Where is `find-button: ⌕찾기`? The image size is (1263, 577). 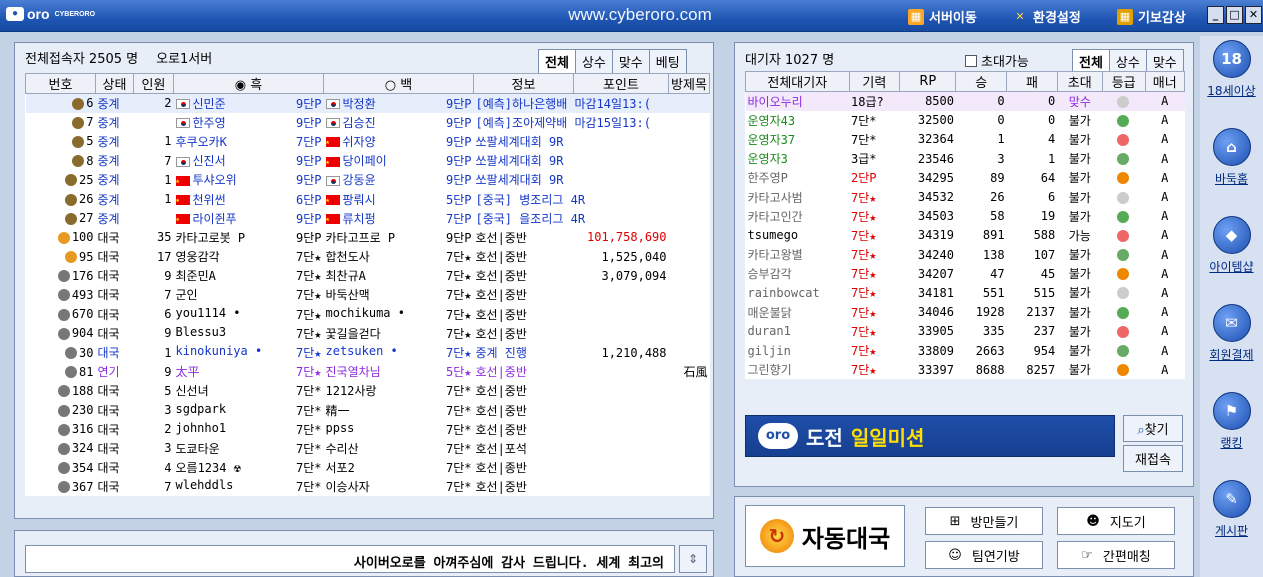 find-button: ⌕찾기 is located at coordinates (1153, 428).